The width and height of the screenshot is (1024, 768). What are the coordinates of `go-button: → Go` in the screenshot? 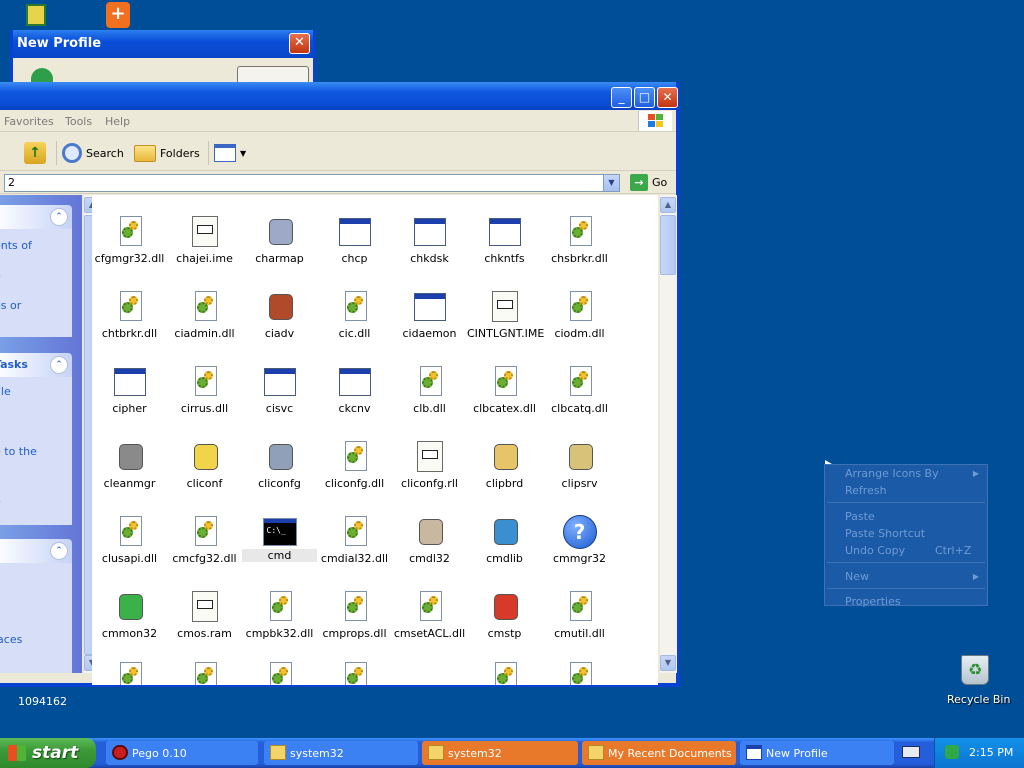 It's located at (648, 182).